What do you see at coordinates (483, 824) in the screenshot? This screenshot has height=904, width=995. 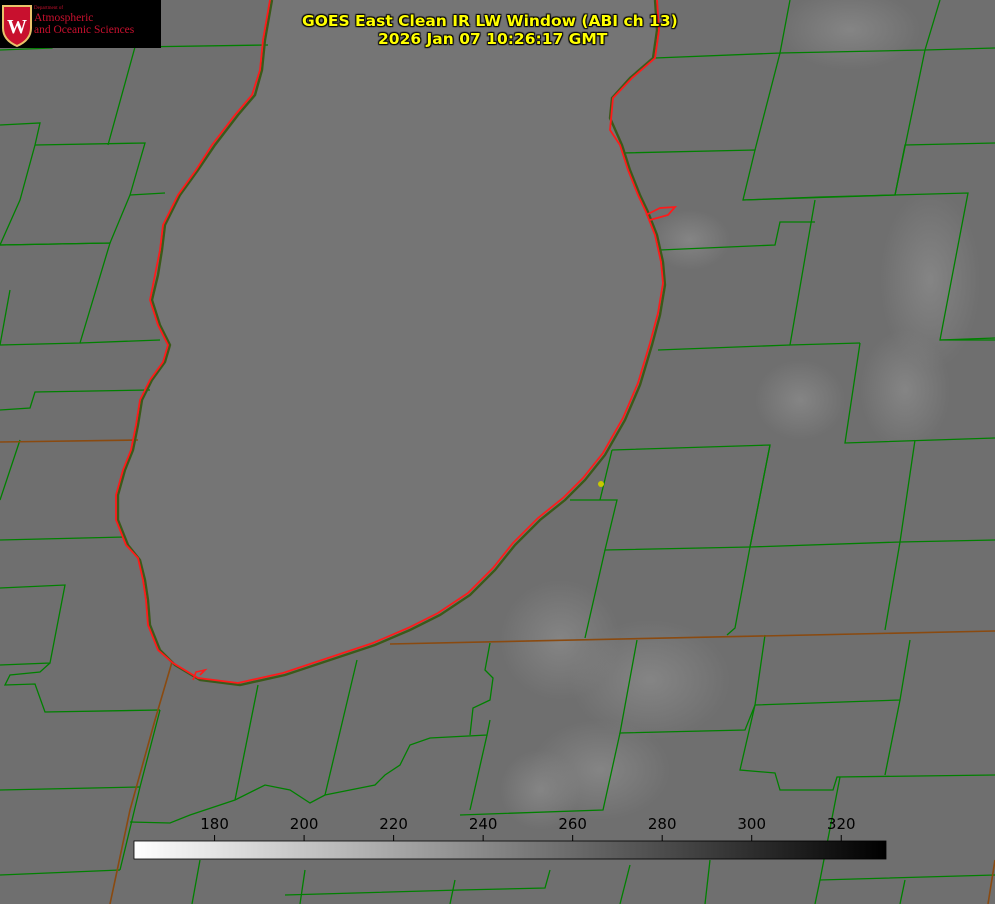 I see `colorbar-tick-label: 240` at bounding box center [483, 824].